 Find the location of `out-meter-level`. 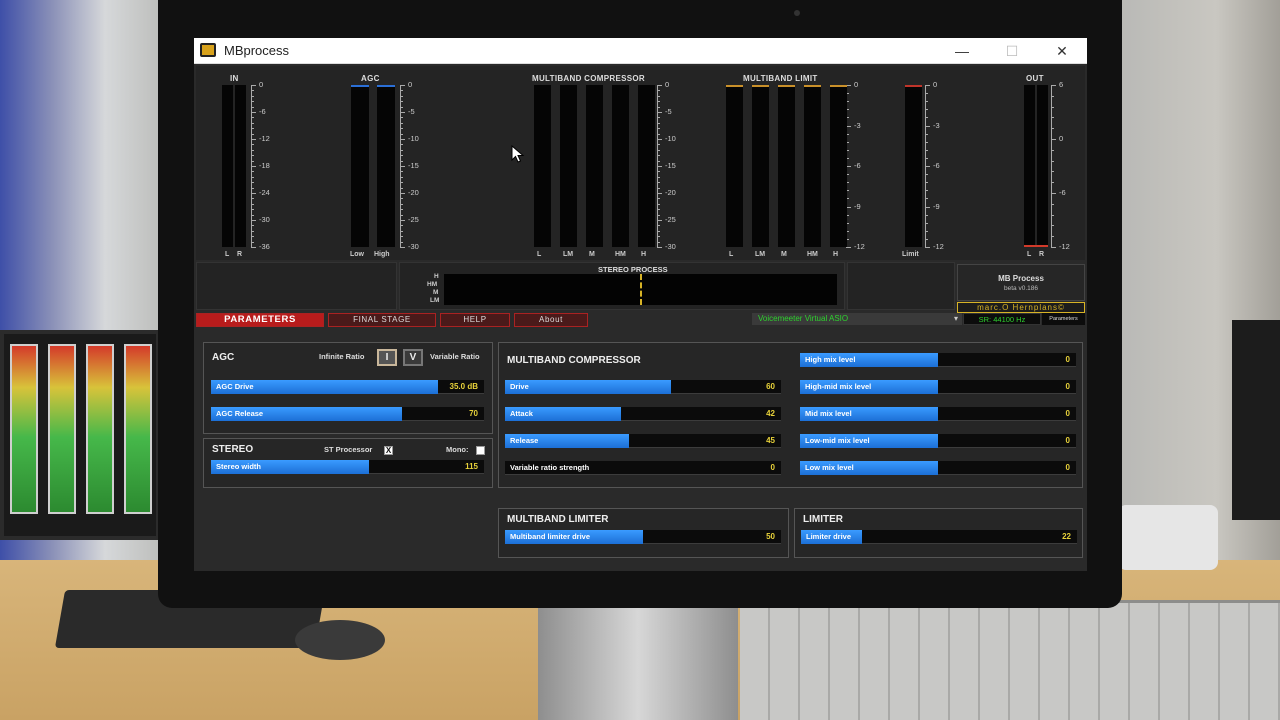

out-meter-level is located at coordinates (1036, 246).